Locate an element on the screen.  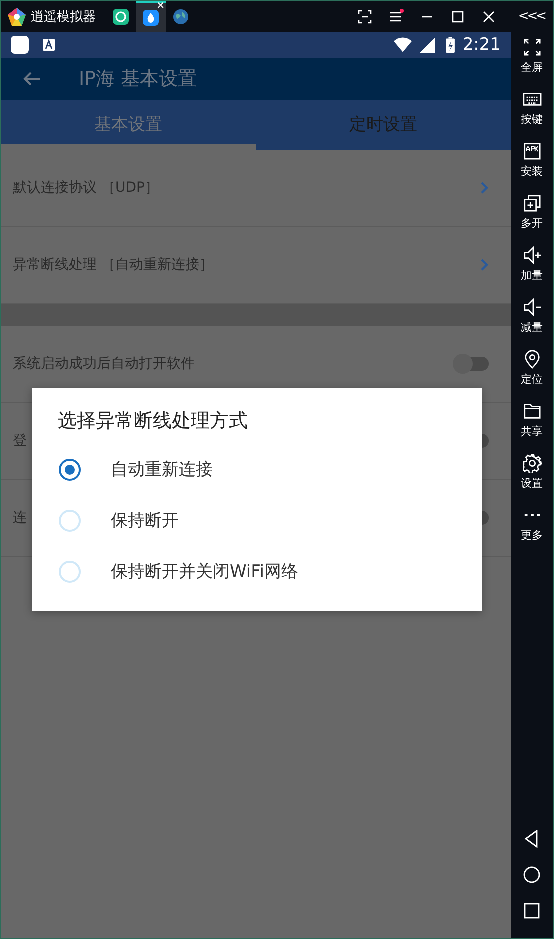
option-label: 保持断开并关闭WiFi网络 is located at coordinates (204, 571).